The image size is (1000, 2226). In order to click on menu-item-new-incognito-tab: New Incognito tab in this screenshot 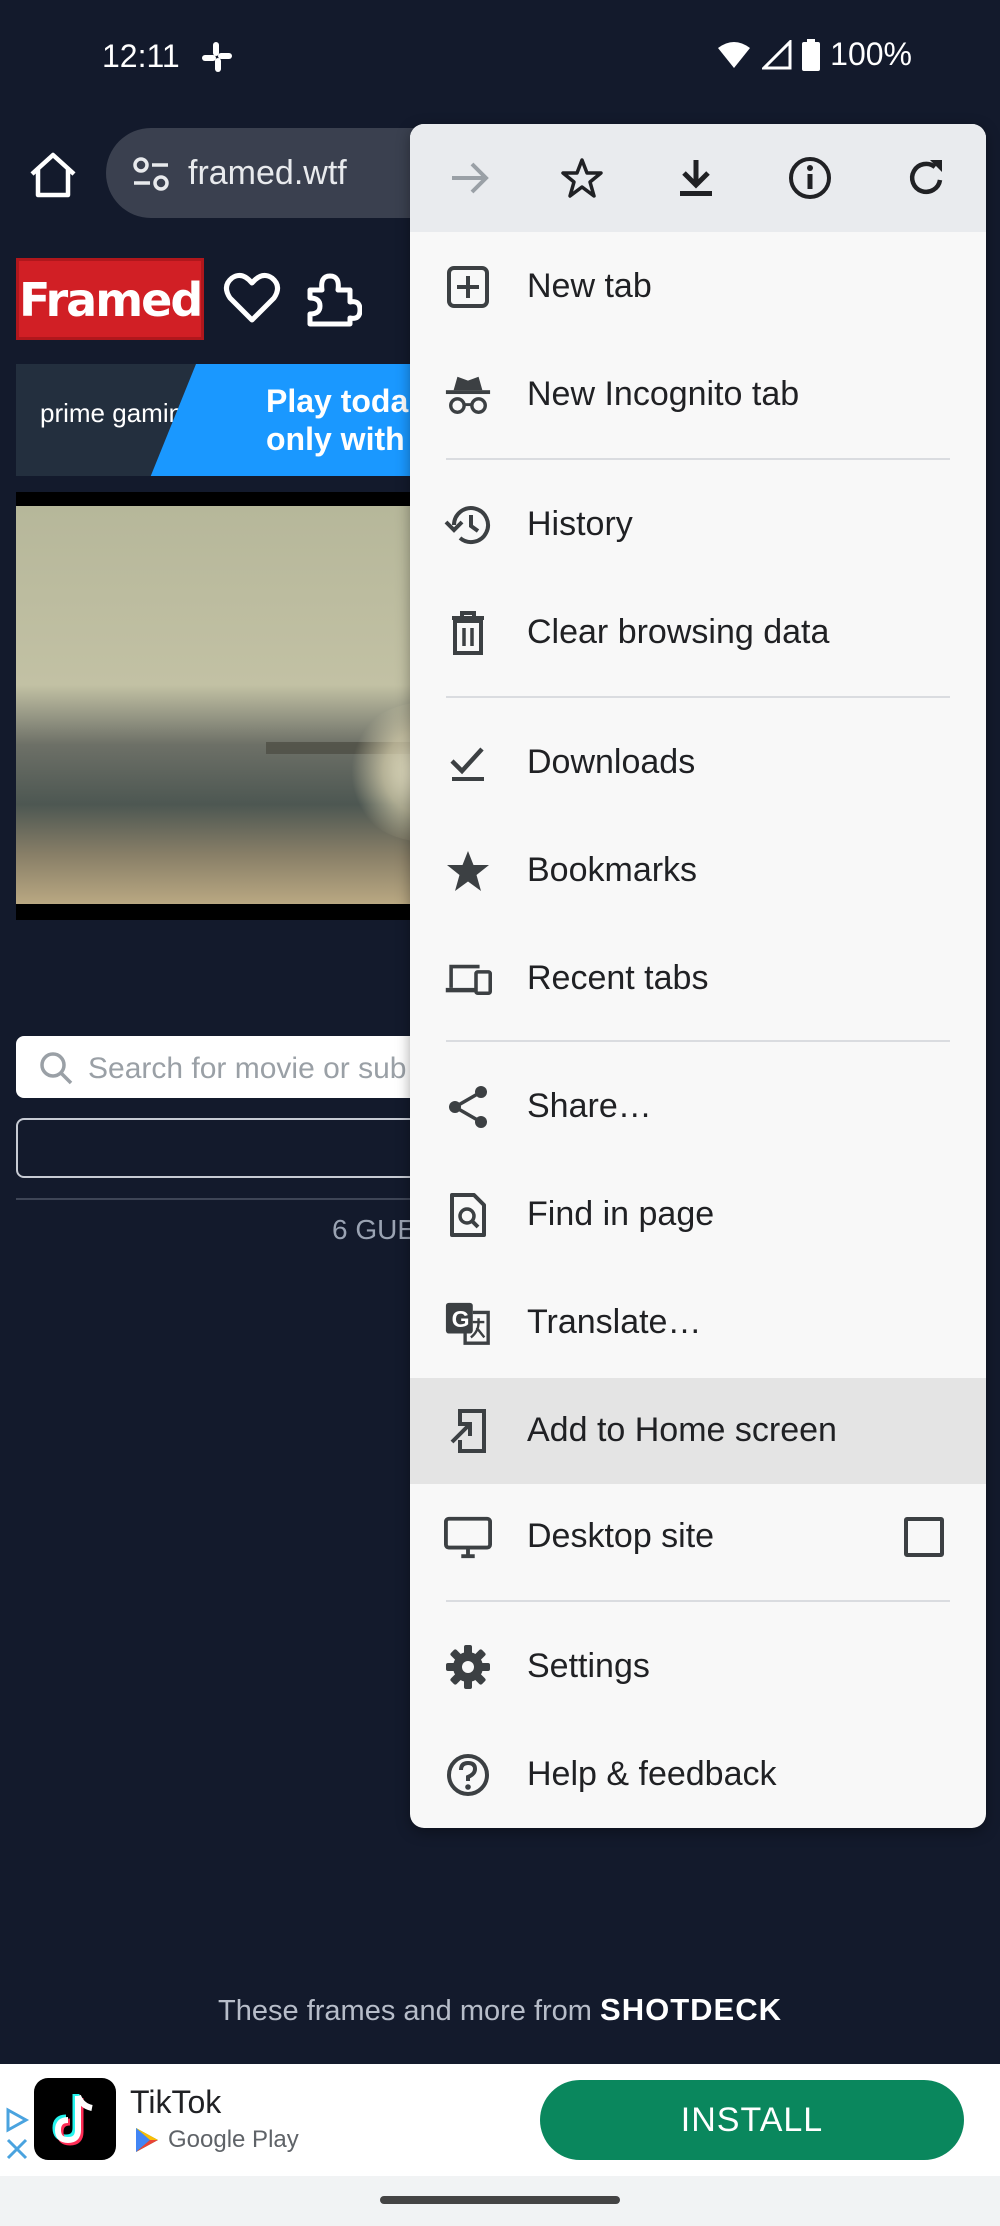, I will do `click(698, 395)`.